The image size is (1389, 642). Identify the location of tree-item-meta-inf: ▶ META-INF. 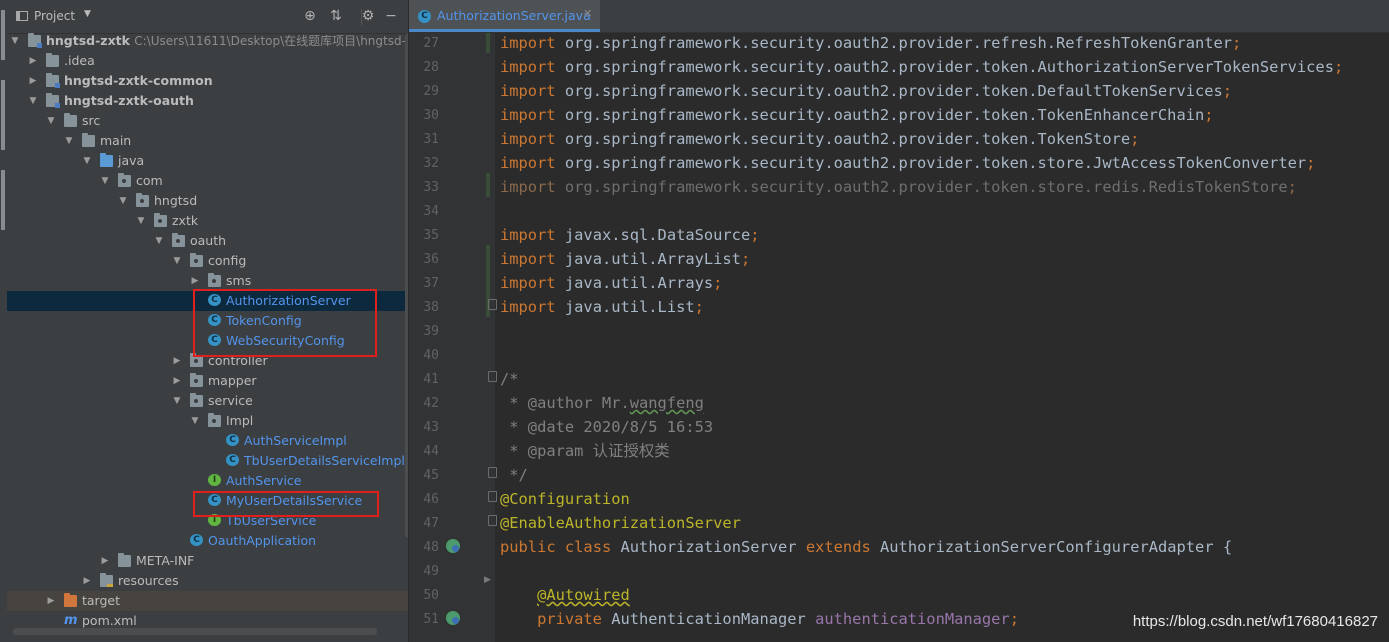
(207, 561).